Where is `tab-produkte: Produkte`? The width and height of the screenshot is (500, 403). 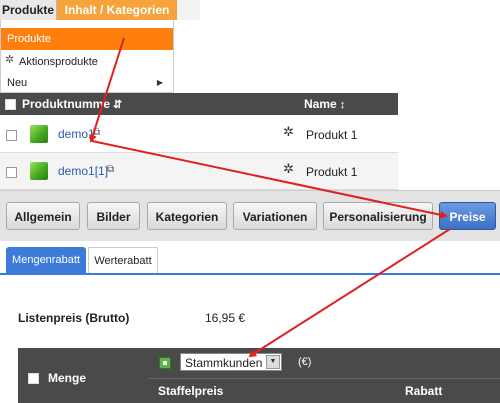
tab-produkte: Produkte is located at coordinates (28, 10).